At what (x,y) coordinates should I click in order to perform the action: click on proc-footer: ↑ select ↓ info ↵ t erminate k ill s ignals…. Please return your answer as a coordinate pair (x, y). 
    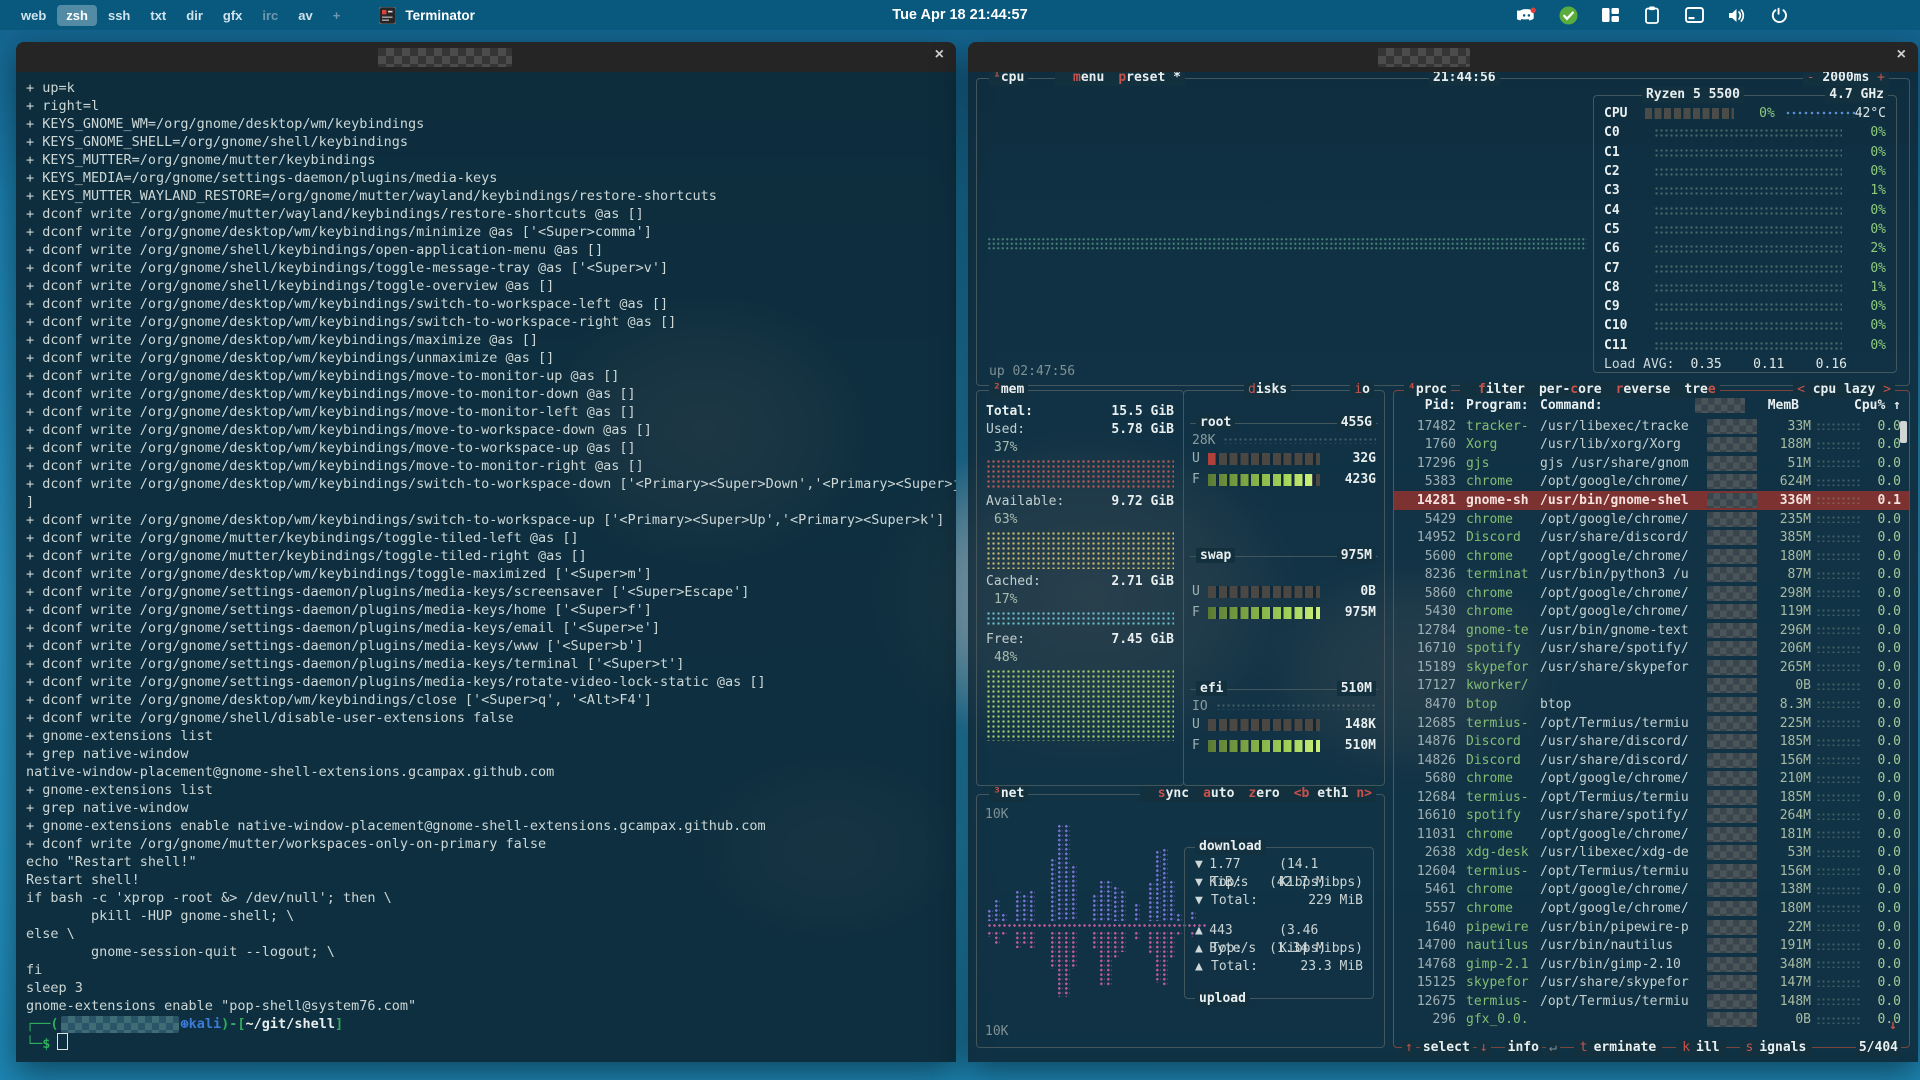
    Looking at the image, I should click on (1651, 1048).